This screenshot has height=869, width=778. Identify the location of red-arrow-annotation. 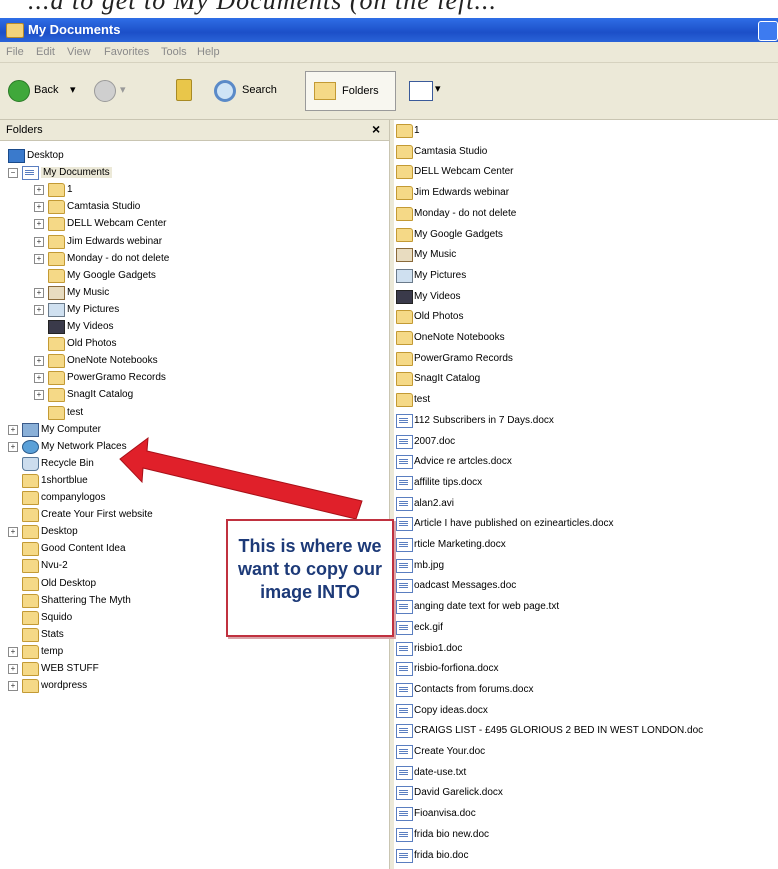
(241, 478).